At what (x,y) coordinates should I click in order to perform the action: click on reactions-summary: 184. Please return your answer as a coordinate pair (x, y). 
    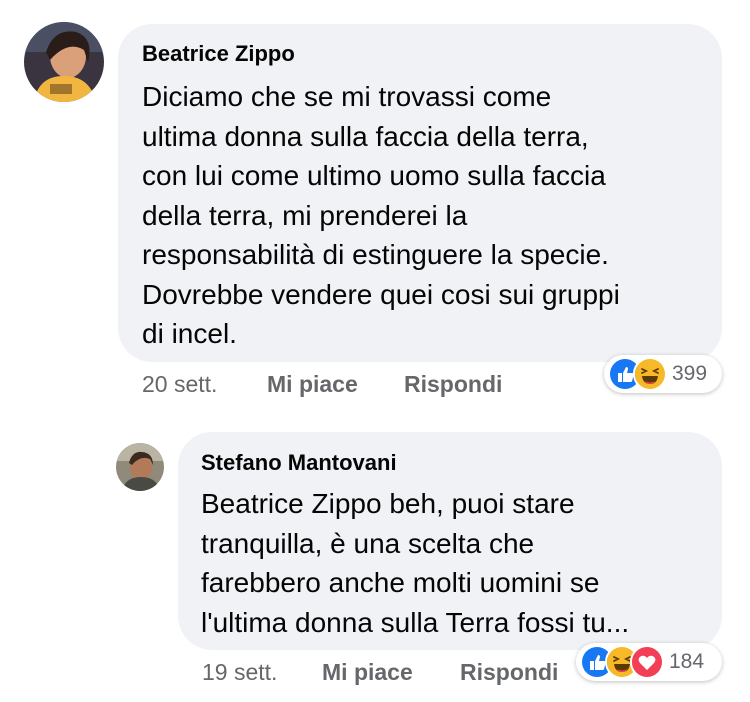
    Looking at the image, I should click on (649, 662).